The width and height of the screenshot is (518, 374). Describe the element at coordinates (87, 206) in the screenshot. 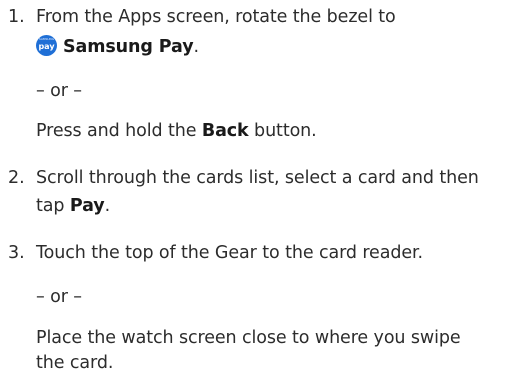

I see `pay-label: Pay` at that location.